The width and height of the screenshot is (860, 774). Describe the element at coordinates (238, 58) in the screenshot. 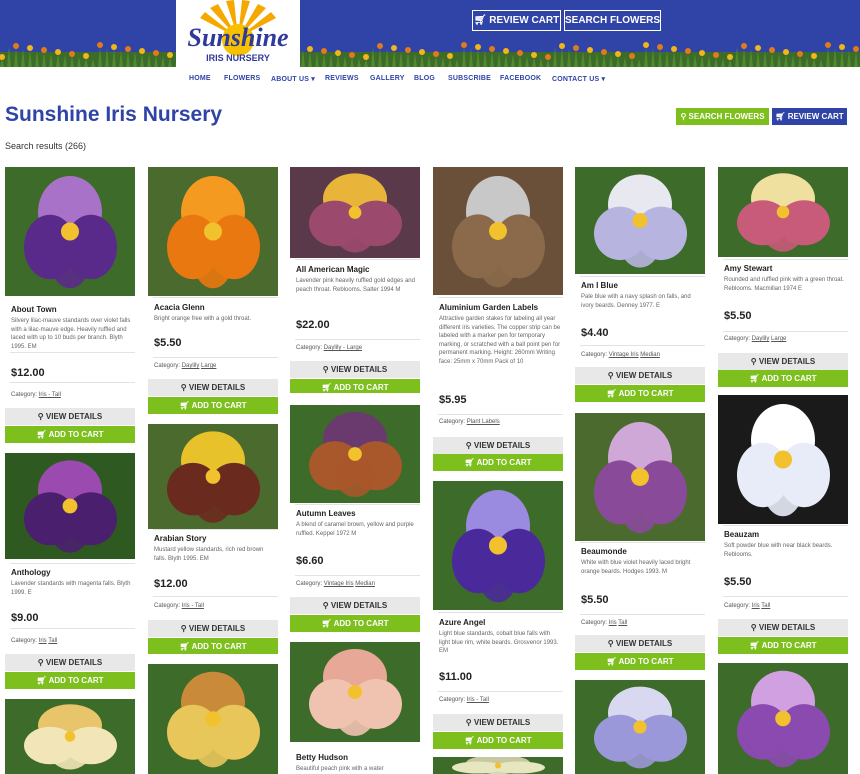

I see `logo-brand-bottom: IRIS NURSERY` at that location.